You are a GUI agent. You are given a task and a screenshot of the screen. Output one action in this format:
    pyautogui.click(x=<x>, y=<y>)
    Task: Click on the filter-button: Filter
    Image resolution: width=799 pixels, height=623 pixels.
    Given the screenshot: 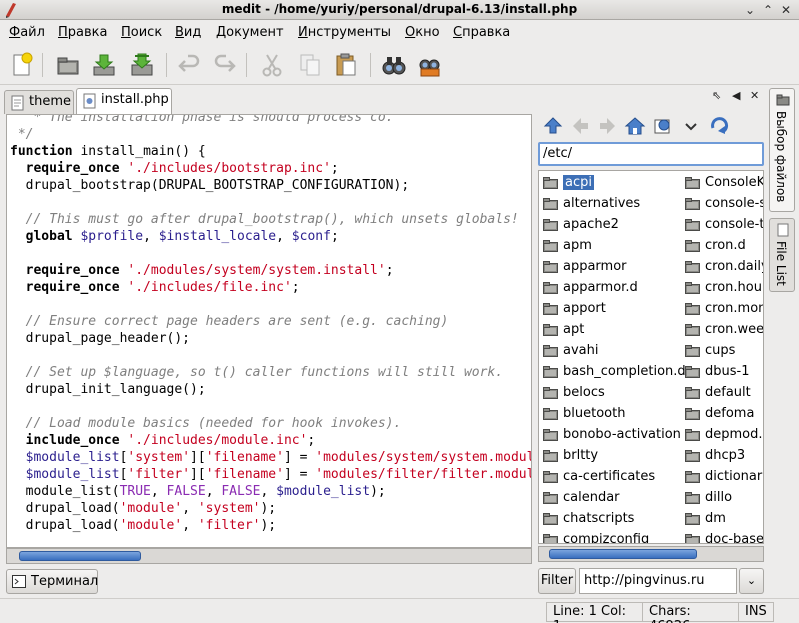 What is the action you would take?
    pyautogui.click(x=557, y=581)
    